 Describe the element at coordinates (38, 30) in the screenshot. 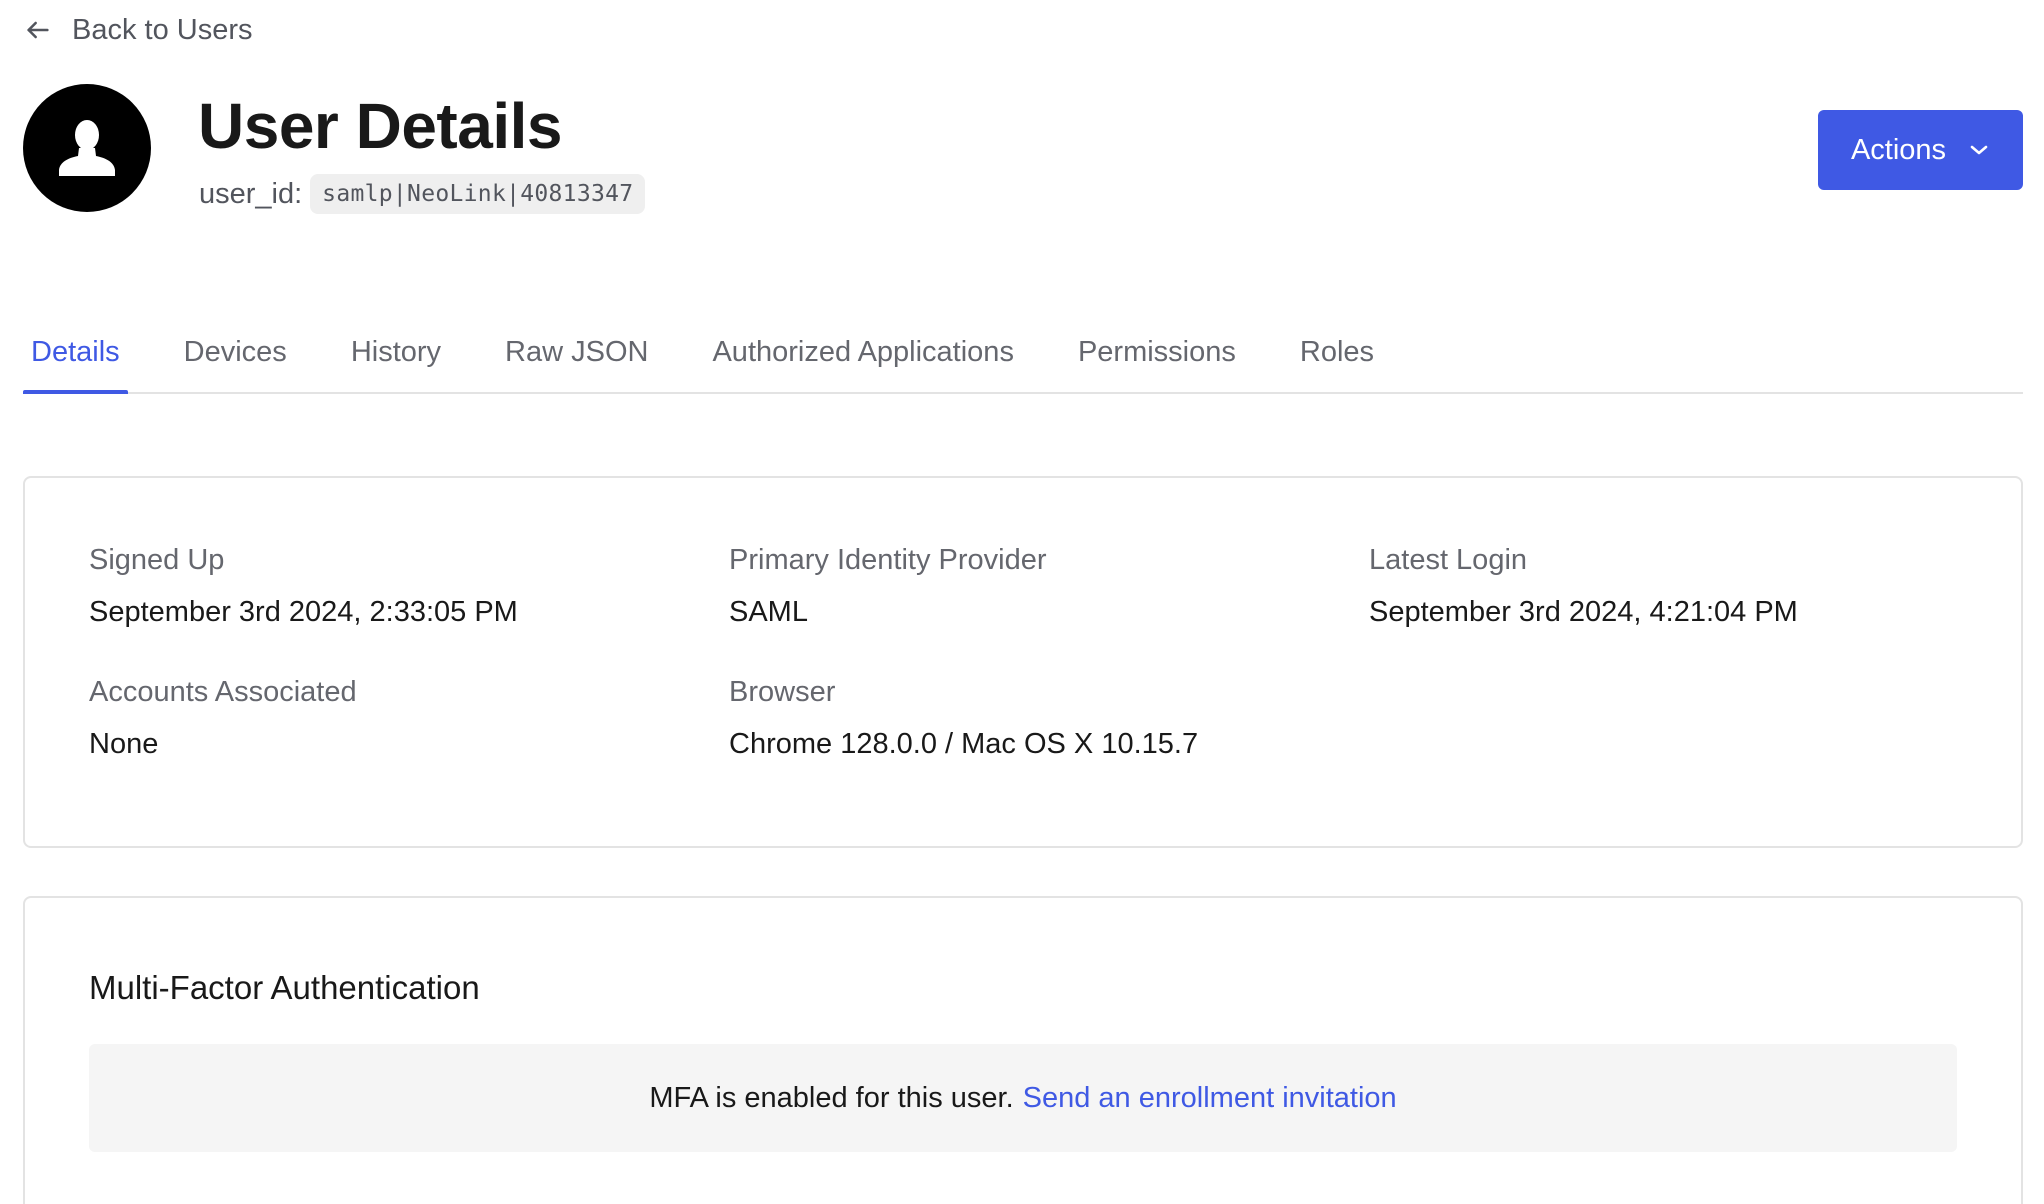

I see `arrow-left-icon` at that location.